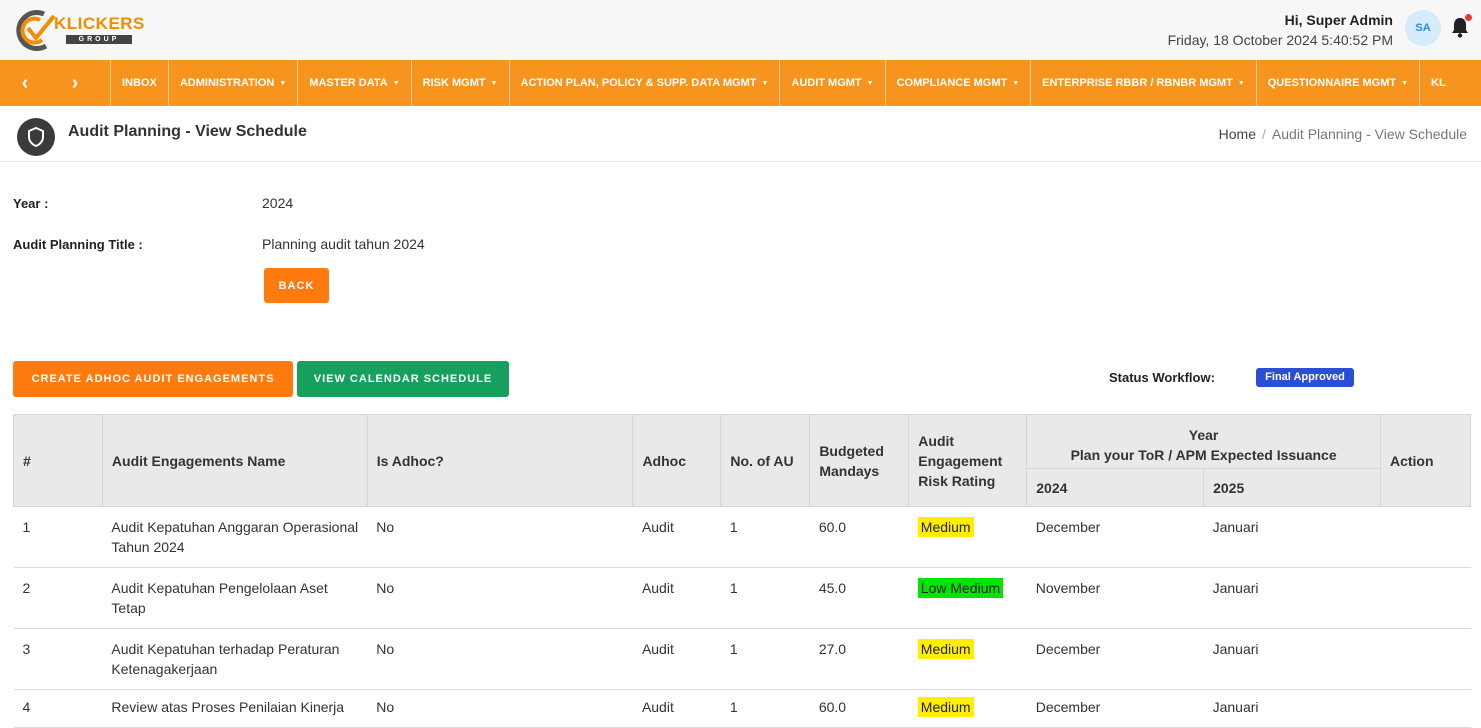 The height and width of the screenshot is (728, 1481). Describe the element at coordinates (1144, 83) in the screenshot. I see `nav-item-enterprise-rbbr: ENTERPRISE RBBR / RBNBR MGMT ▼` at that location.